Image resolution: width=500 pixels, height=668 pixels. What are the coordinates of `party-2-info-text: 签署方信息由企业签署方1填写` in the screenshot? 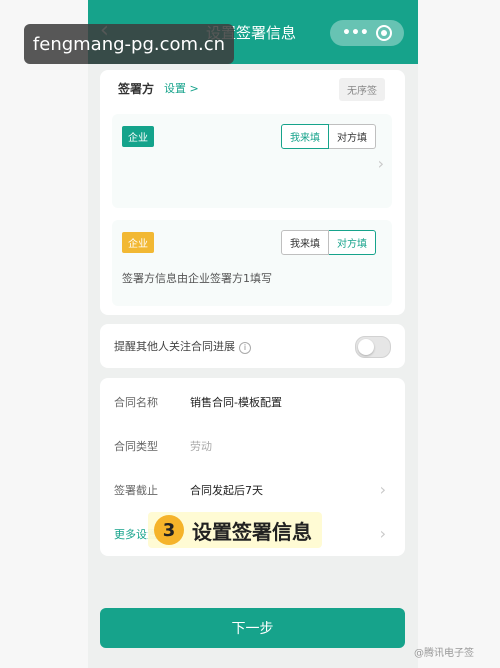 It's located at (197, 278).